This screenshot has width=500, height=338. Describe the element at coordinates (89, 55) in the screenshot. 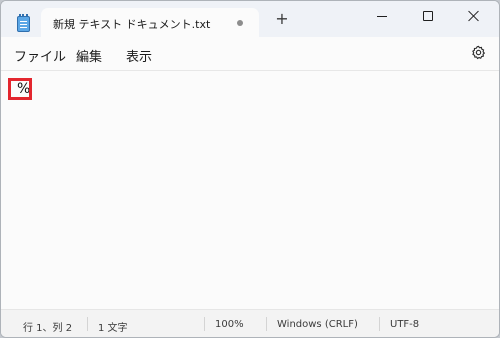

I see `menu-edit: 編集` at that location.